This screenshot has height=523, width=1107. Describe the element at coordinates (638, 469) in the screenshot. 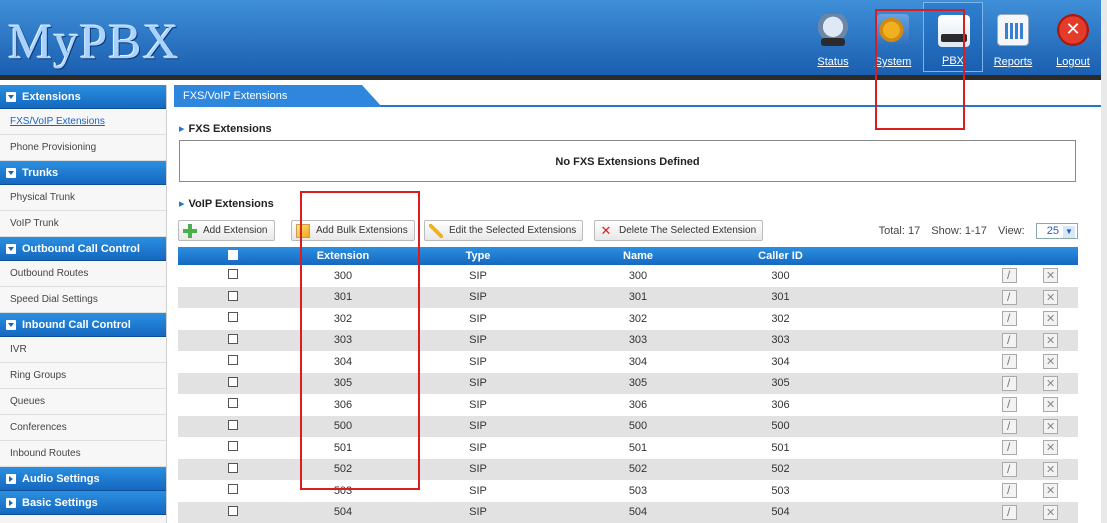

I see `cell-name: 502` at that location.